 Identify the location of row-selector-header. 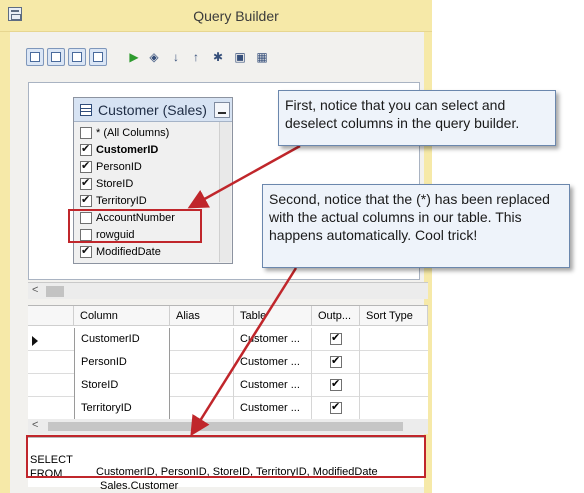
(51, 316).